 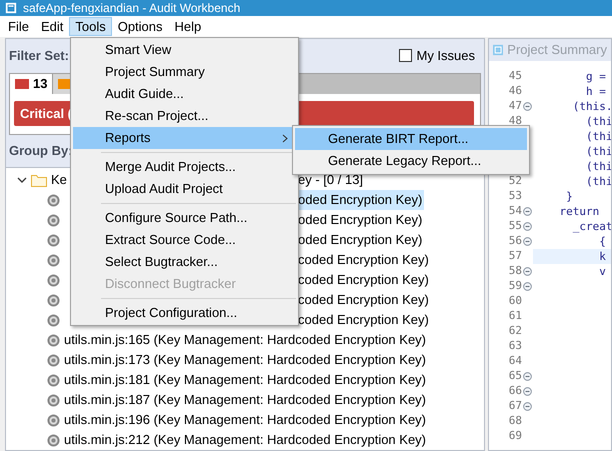 What do you see at coordinates (331, 180) in the screenshot?
I see `tree-folder-count: ey - [0 / 13]` at bounding box center [331, 180].